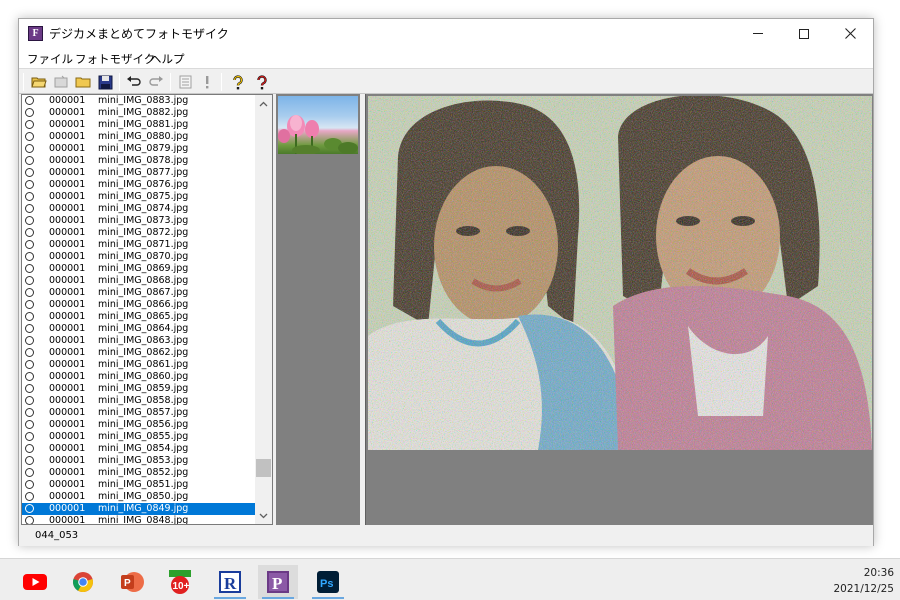 Image resolution: width=900 pixels, height=600 pixels. Describe the element at coordinates (139, 221) in the screenshot. I see `file-list-row: 000001 mini_IMG_0873.jpg` at that location.